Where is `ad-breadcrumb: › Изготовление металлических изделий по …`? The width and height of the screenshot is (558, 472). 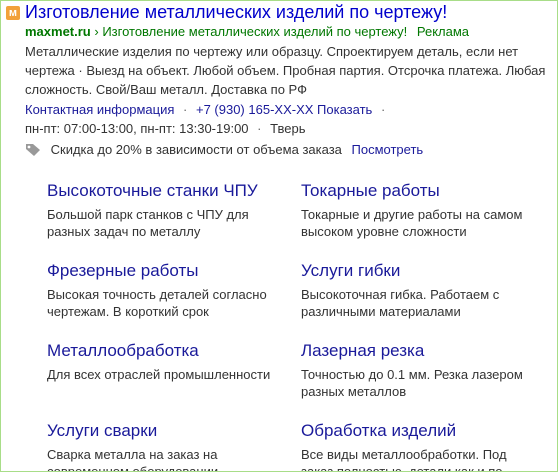
ad-breadcrumb: › Изготовление металлических изделий по … is located at coordinates (250, 31).